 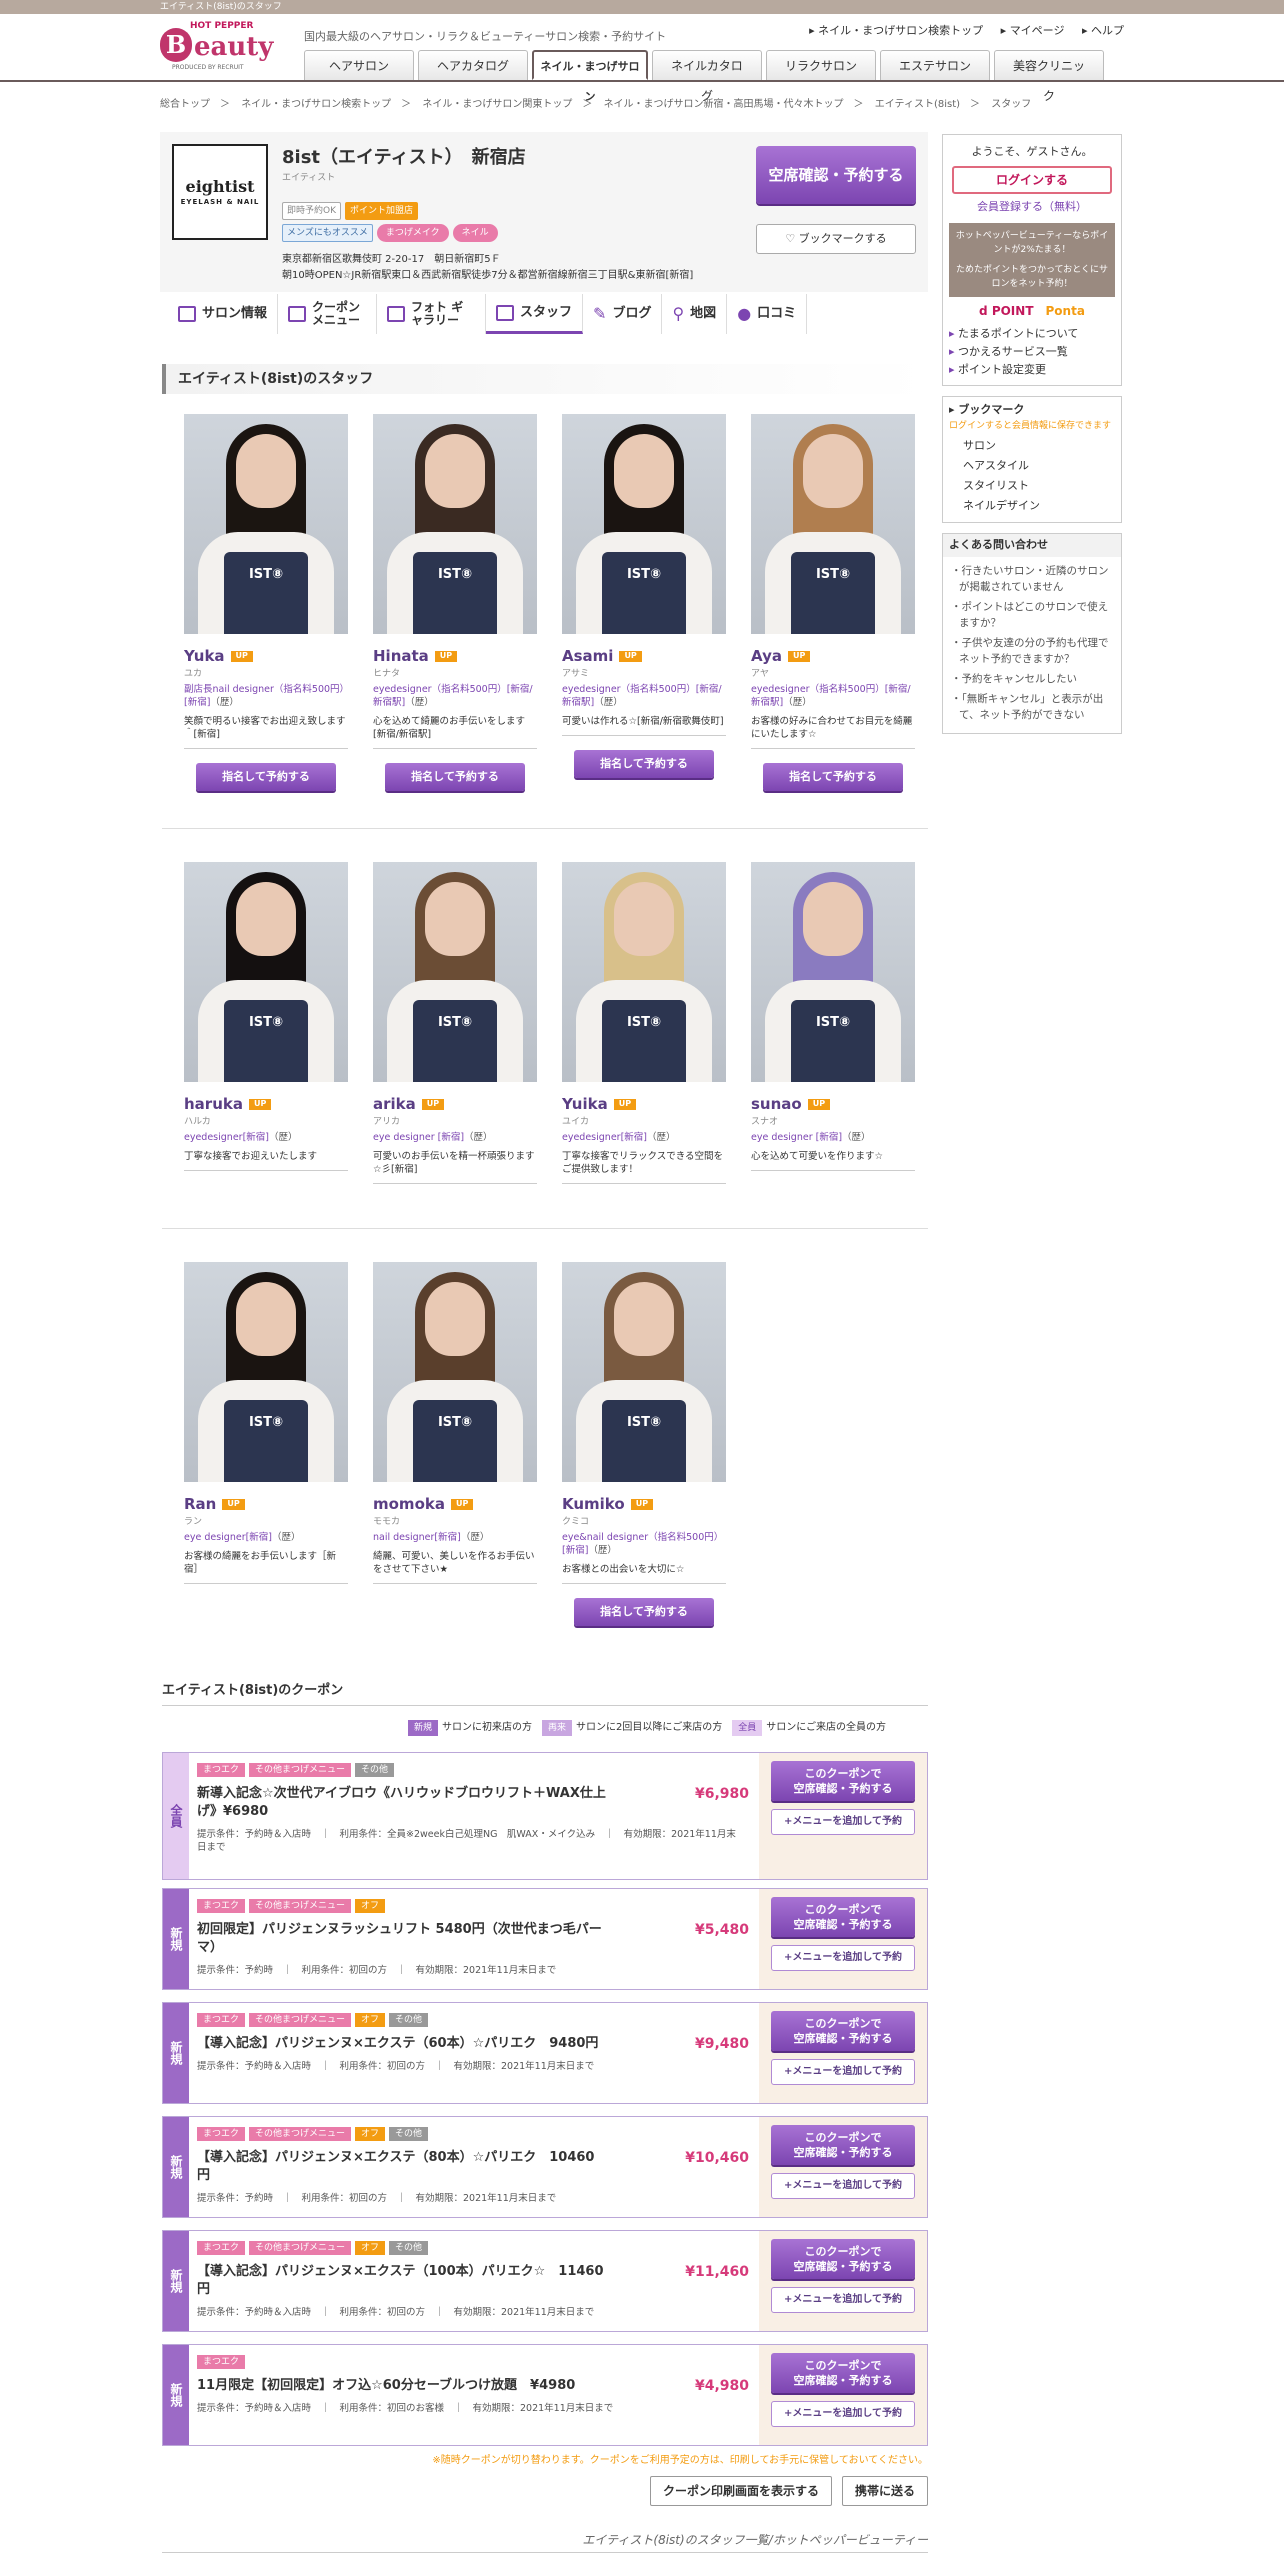 What do you see at coordinates (1032, 370) in the screenshot?
I see `link-point-settings: ポイント設定変更` at bounding box center [1032, 370].